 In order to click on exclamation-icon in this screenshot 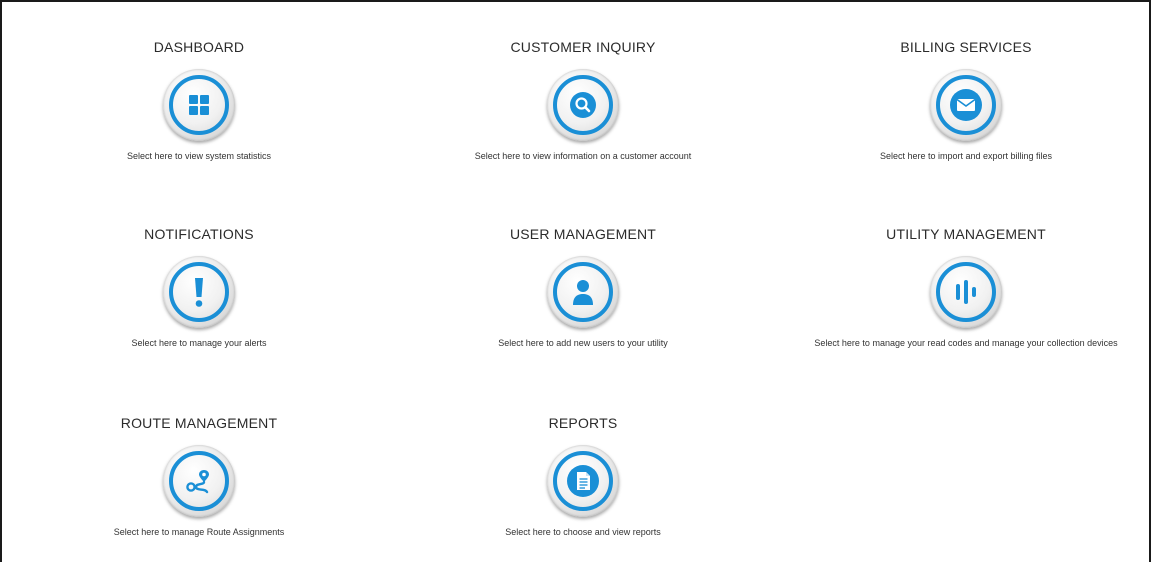, I will do `click(199, 292)`.